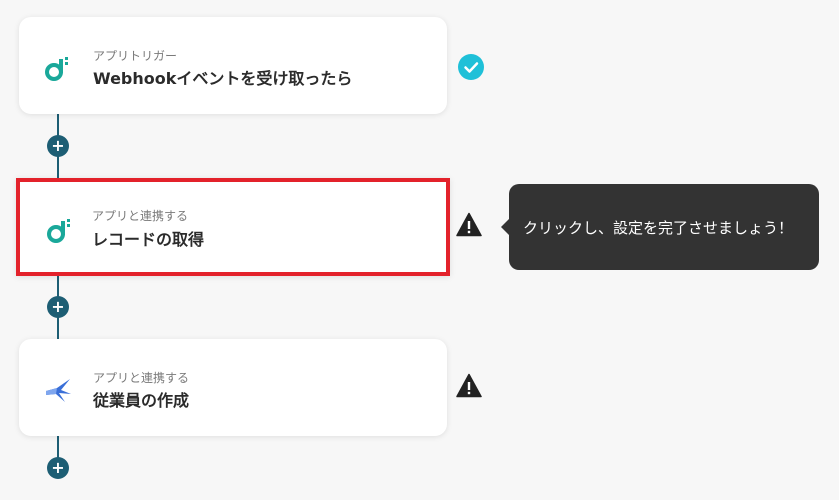 The image size is (839, 500). I want to click on step-sublabel: アプリトリガー, so click(135, 56).